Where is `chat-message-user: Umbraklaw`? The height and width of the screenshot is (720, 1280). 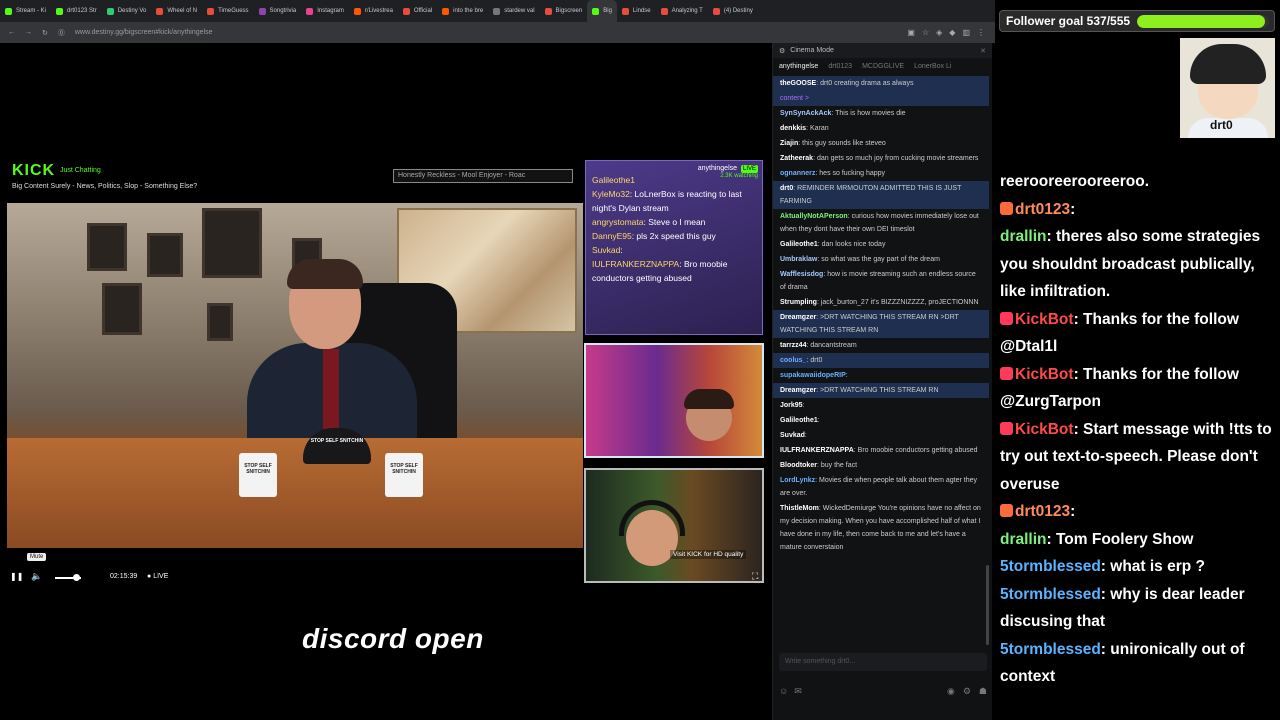
chat-message-user: Umbraklaw is located at coordinates (798, 259).